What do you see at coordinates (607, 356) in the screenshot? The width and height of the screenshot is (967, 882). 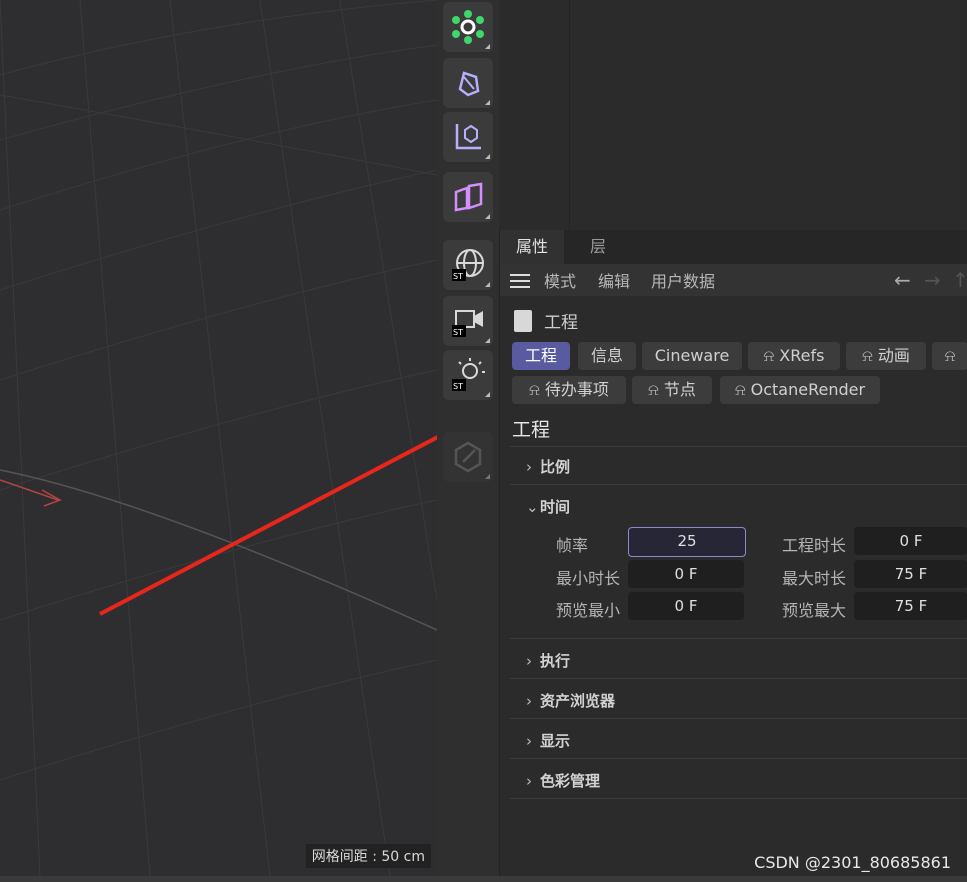 I see `tab-info: 信息` at bounding box center [607, 356].